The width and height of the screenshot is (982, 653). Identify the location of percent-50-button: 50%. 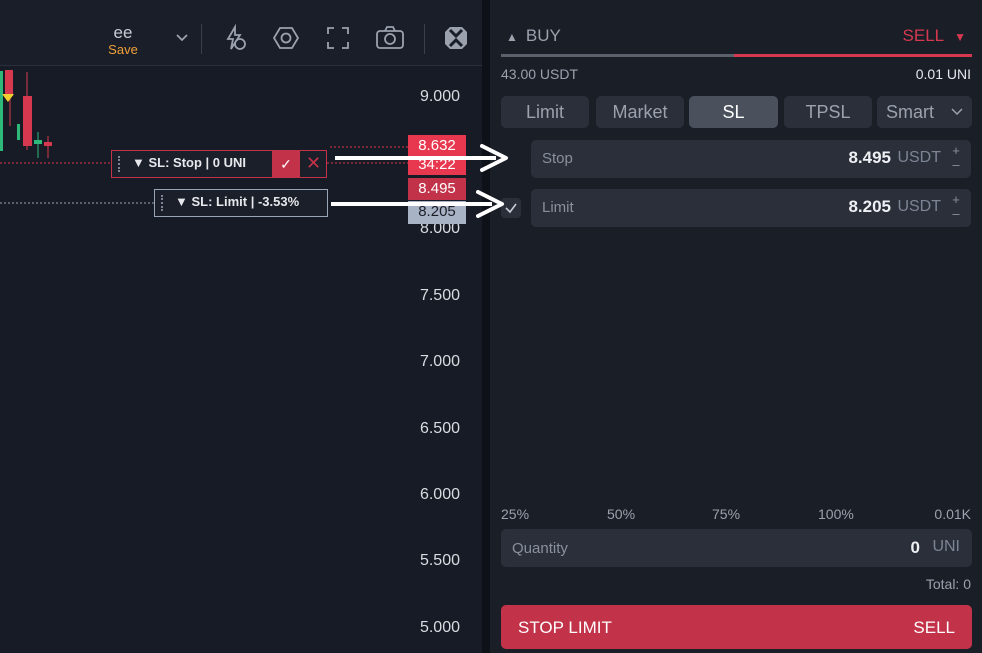
(621, 514).